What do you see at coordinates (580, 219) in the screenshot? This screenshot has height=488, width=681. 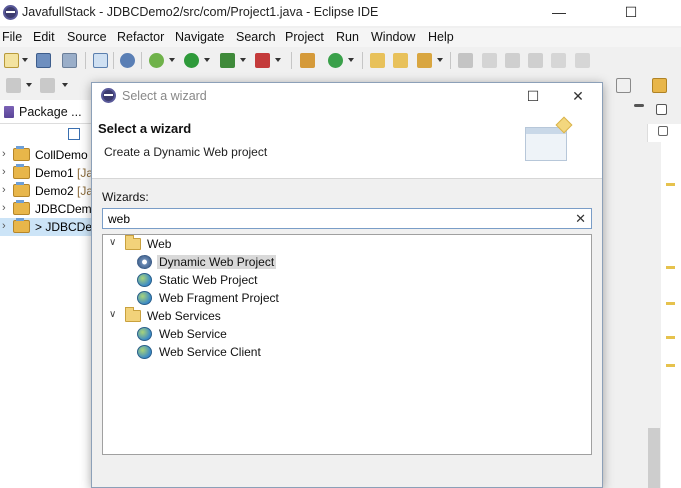 I see `clear-filter-icon: ✕` at bounding box center [580, 219].